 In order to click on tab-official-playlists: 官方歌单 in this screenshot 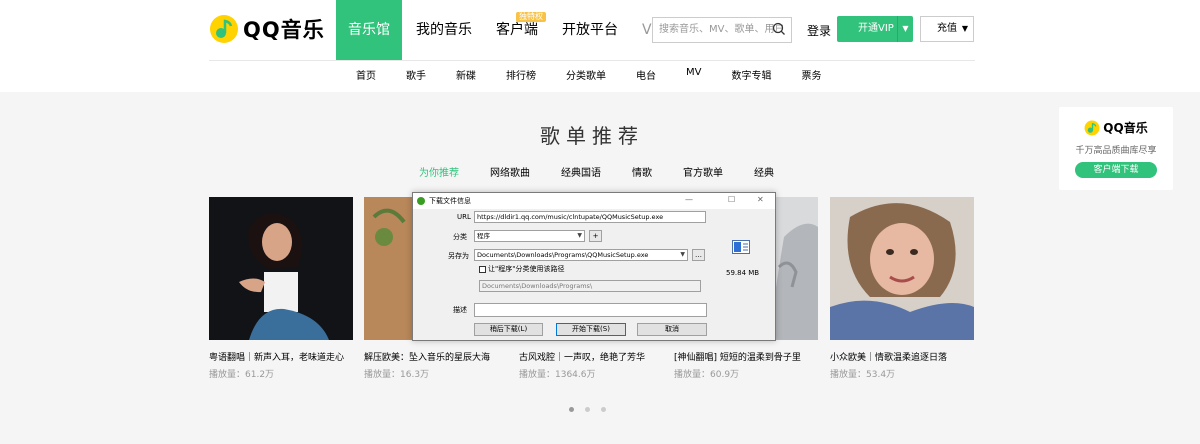, I will do `click(703, 171)`.